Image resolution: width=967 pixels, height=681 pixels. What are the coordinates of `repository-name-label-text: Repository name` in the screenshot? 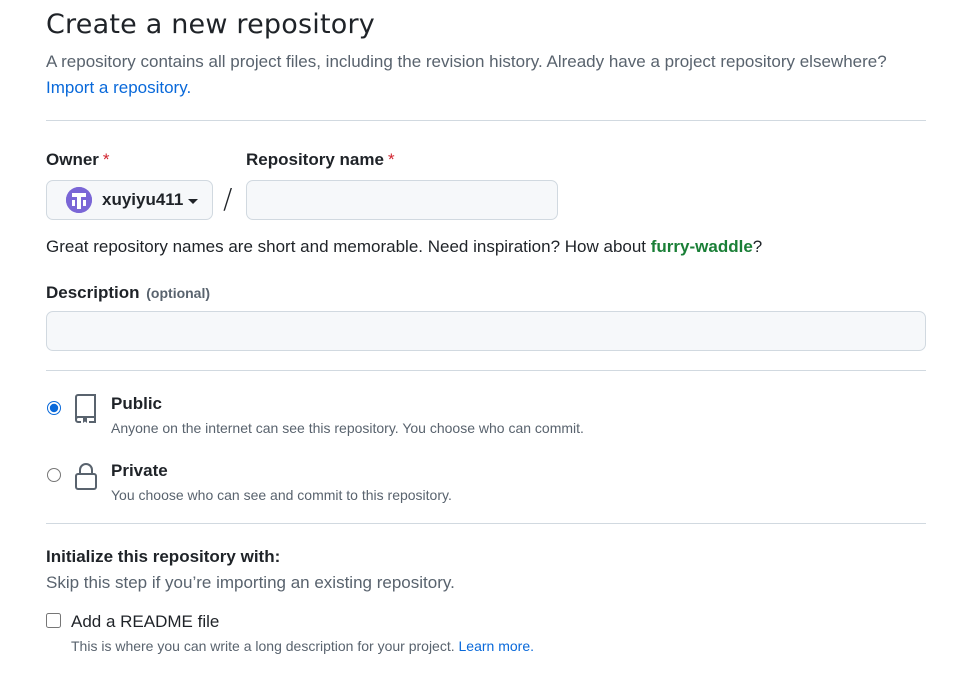 It's located at (315, 159).